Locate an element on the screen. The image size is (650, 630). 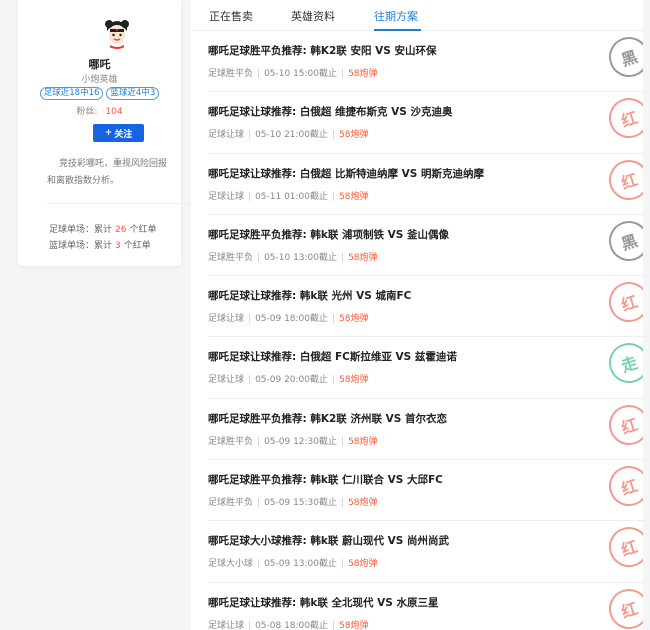
item-title: 哪吒足球大小球推荐: 韩k联 蔚山现代 VS 尚州尚武 is located at coordinates (328, 540).